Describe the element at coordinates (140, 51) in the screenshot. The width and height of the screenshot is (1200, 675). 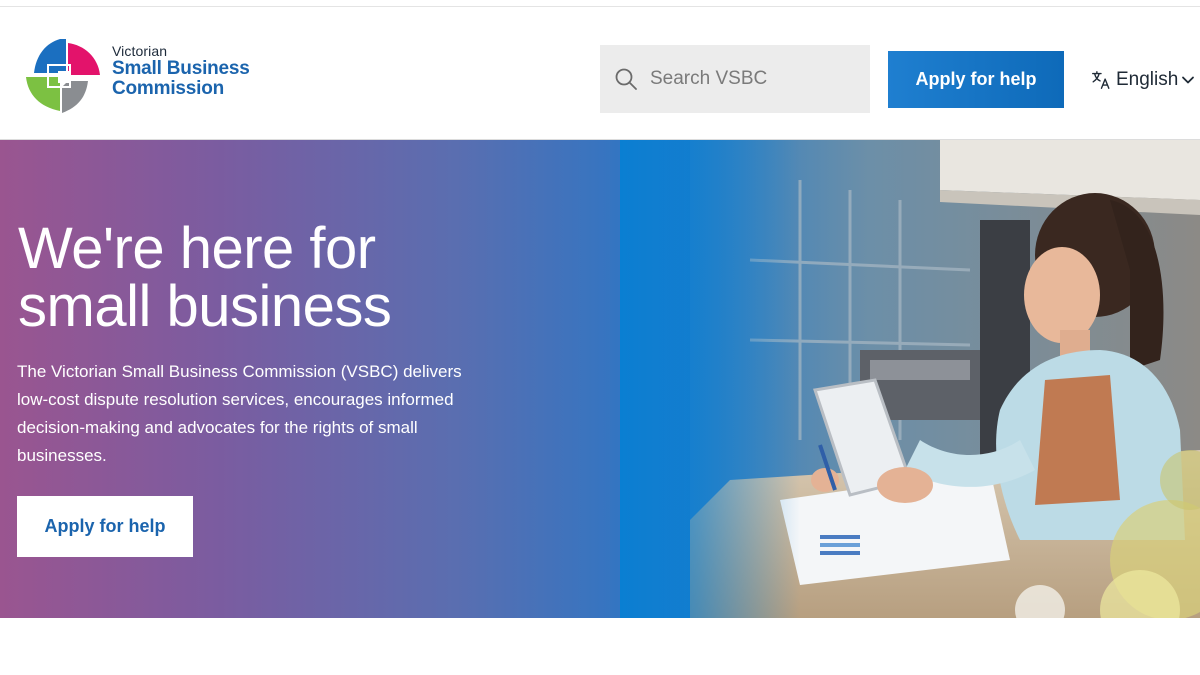
I see `logo-line-victorian: Victorian` at that location.